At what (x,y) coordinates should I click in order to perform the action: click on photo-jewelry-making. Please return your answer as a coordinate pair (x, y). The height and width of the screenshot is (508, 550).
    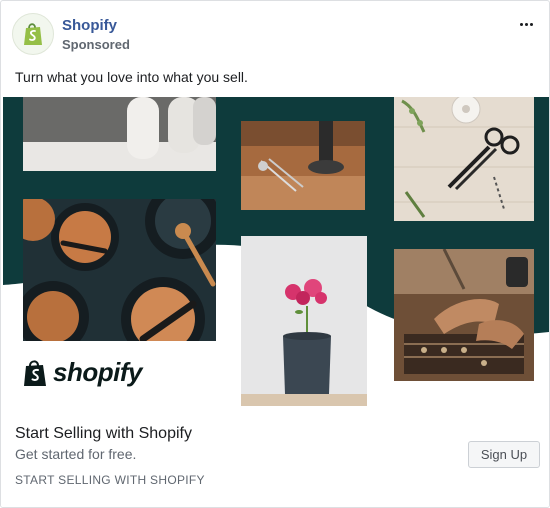
    Looking at the image, I should click on (464, 315).